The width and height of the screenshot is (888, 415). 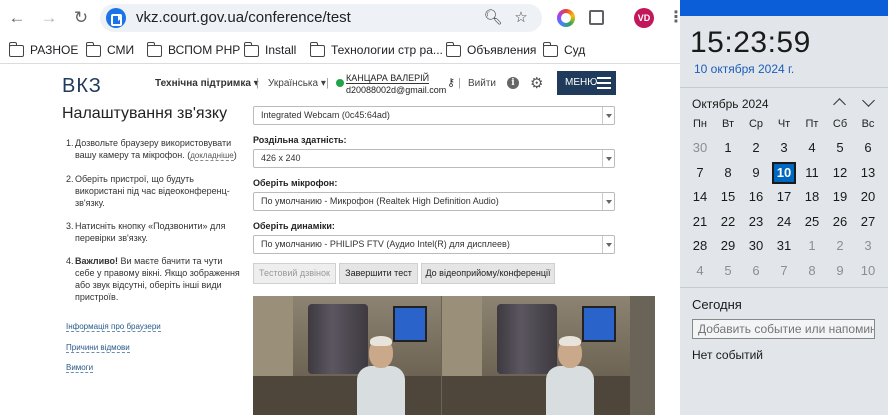 What do you see at coordinates (340, 83) in the screenshot?
I see `online-status-dot` at bounding box center [340, 83].